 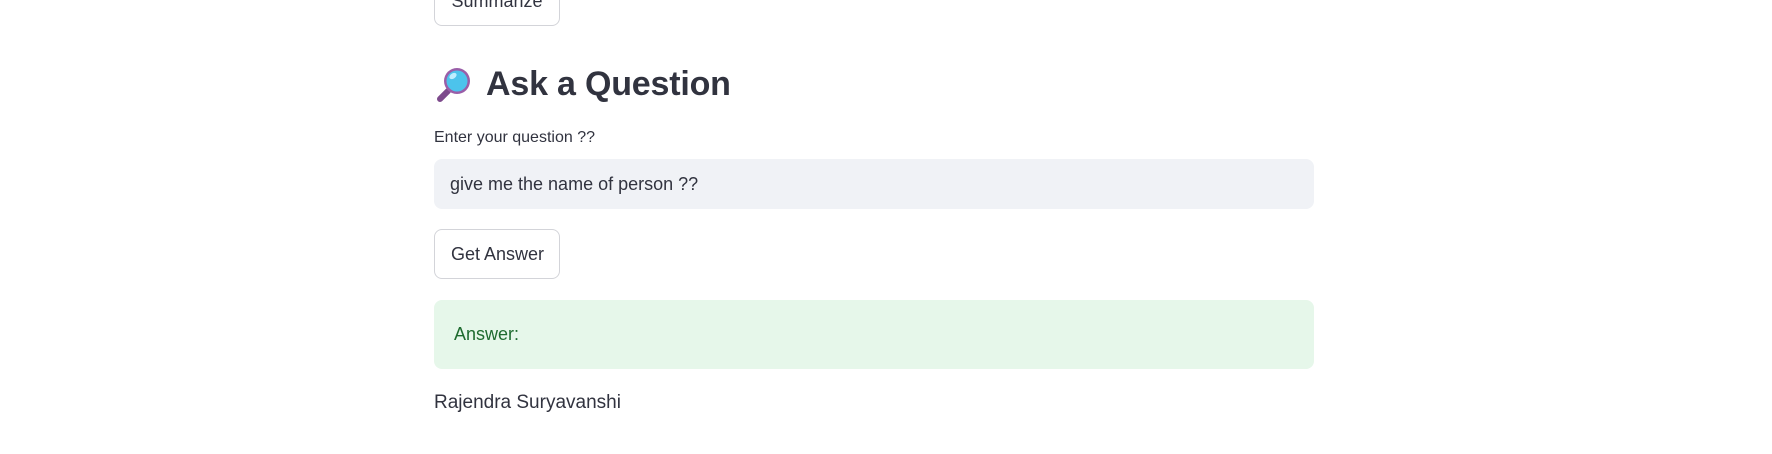 What do you see at coordinates (497, 254) in the screenshot?
I see `get-answer-button: Get Answer` at bounding box center [497, 254].